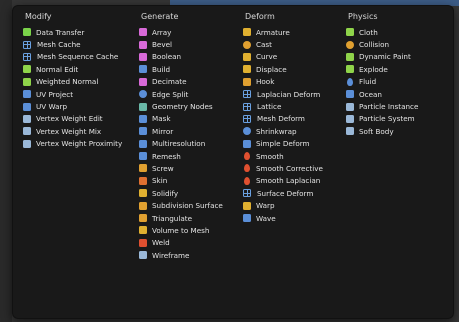  What do you see at coordinates (27, 94) in the screenshot?
I see `uv-project-icon` at bounding box center [27, 94].